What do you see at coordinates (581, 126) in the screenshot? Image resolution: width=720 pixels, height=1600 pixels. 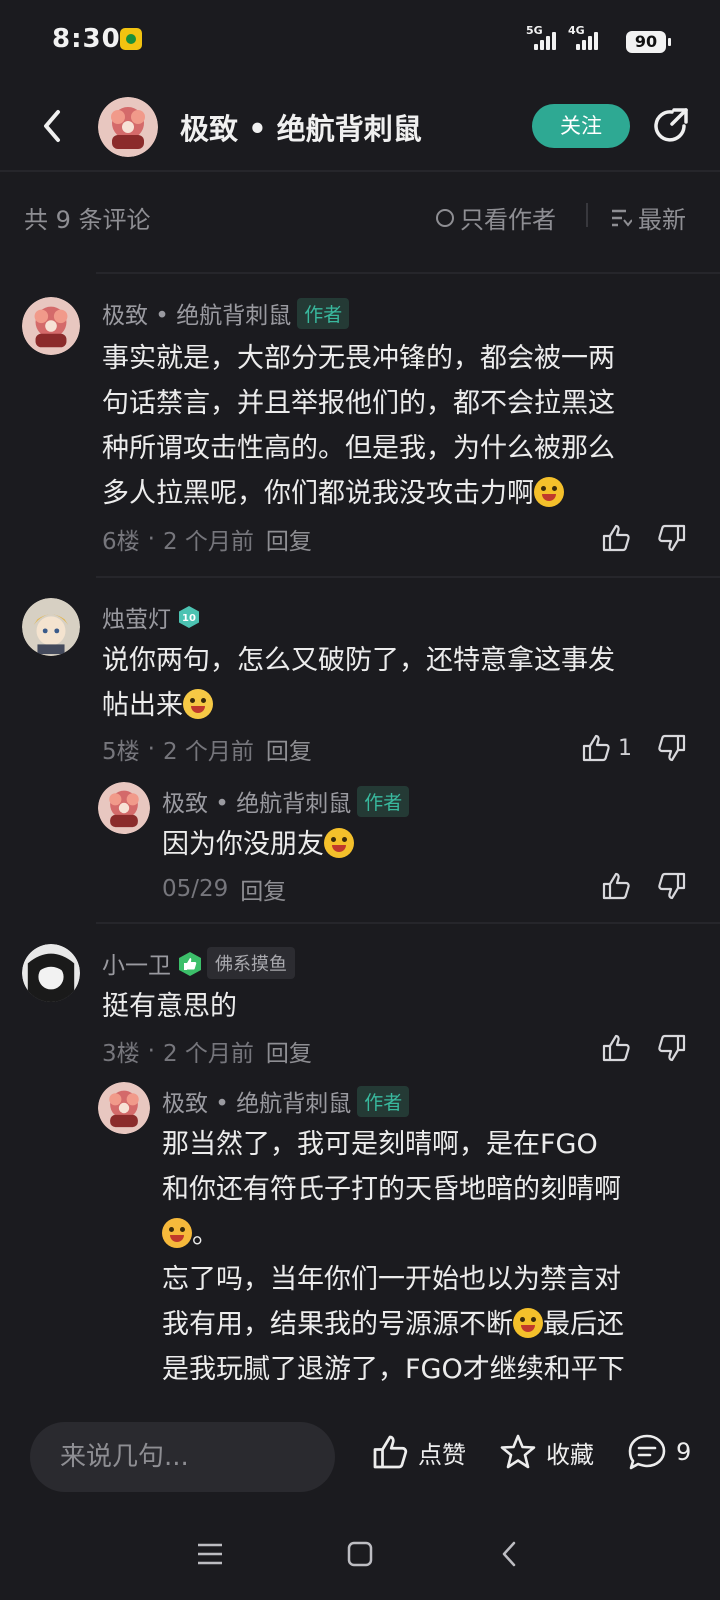 I see `follow-button: 关注` at bounding box center [581, 126].